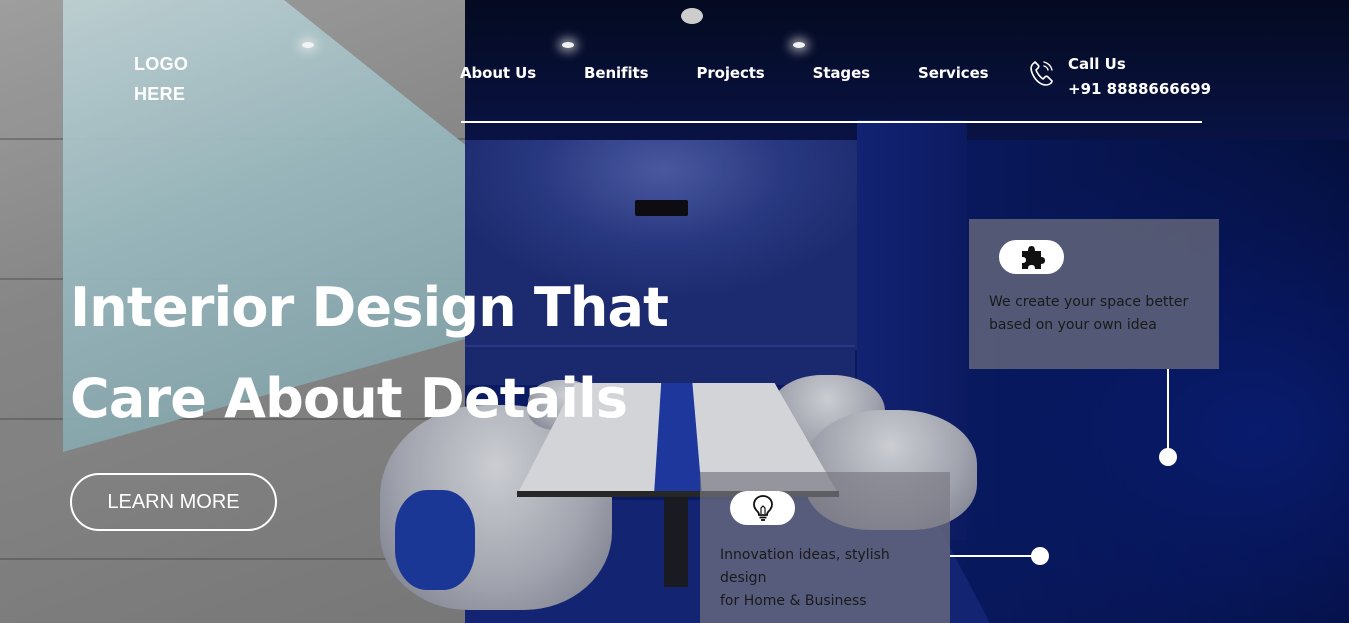  Describe the element at coordinates (179, 79) in the screenshot. I see `logo: LOGO HERE` at that location.